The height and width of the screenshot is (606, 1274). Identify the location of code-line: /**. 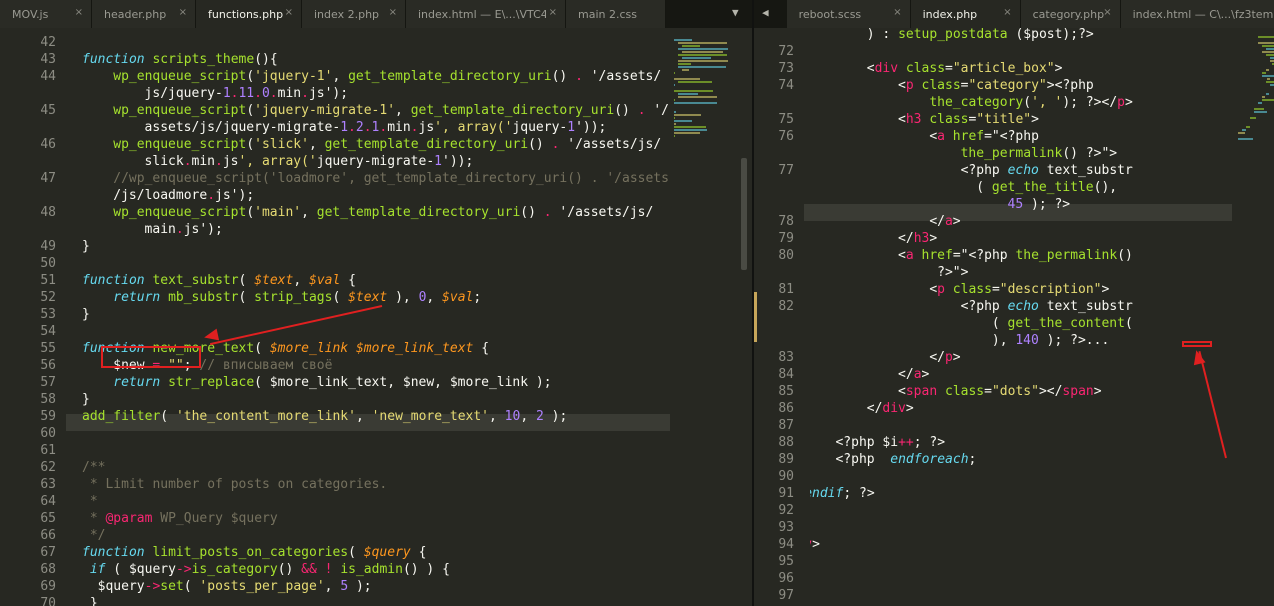
(93, 467).